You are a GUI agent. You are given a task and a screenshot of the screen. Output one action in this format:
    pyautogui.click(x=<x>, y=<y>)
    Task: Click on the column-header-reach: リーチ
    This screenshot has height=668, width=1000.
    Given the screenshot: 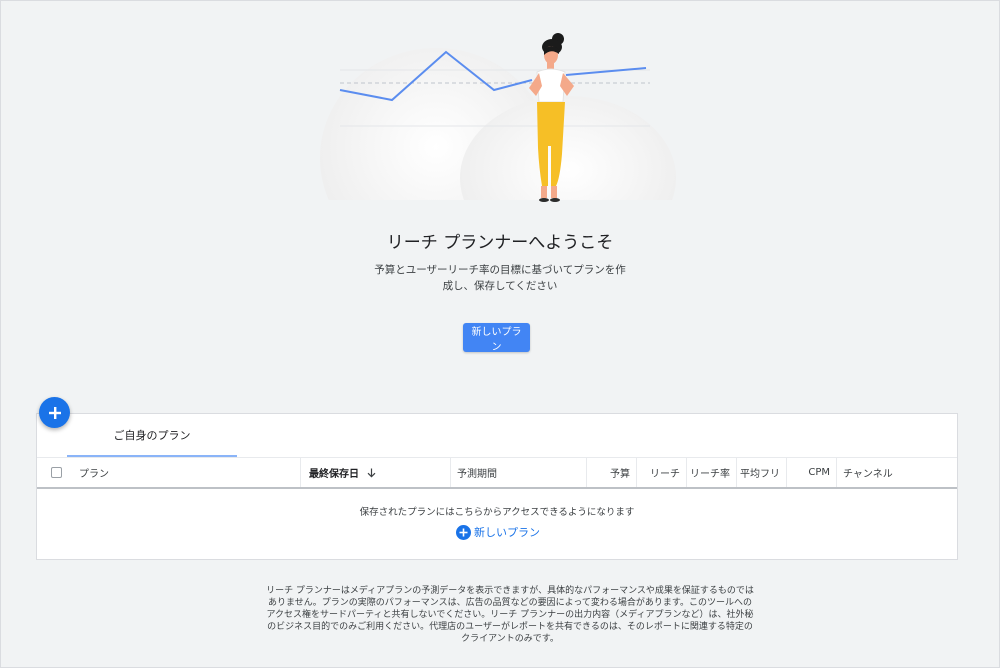 What is the action you would take?
    pyautogui.click(x=662, y=472)
    